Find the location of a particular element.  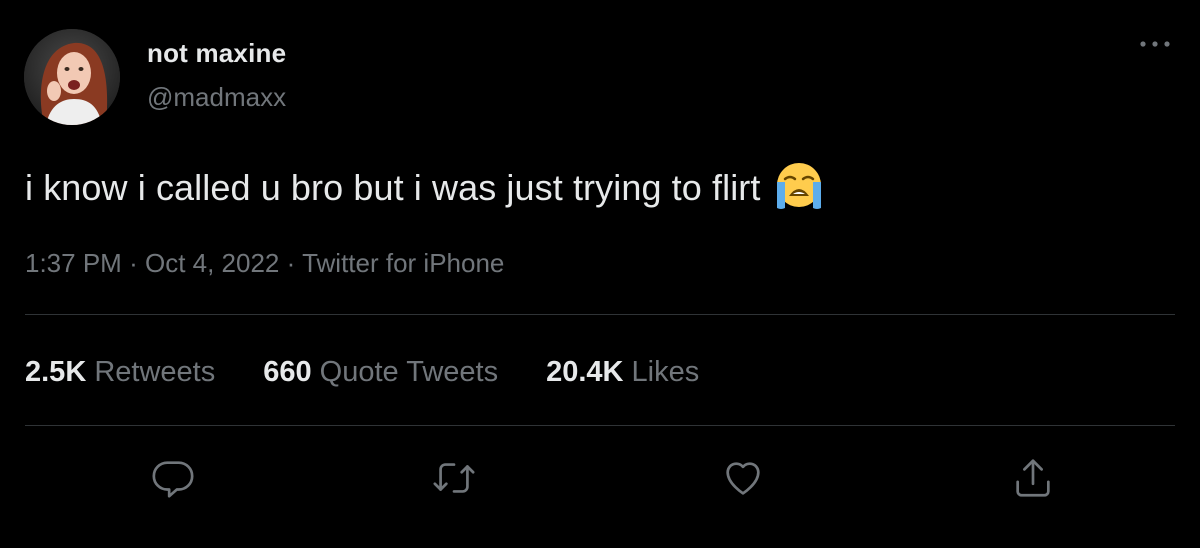

quote-tweets-stat: 660 Quote Tweets is located at coordinates (380, 372).